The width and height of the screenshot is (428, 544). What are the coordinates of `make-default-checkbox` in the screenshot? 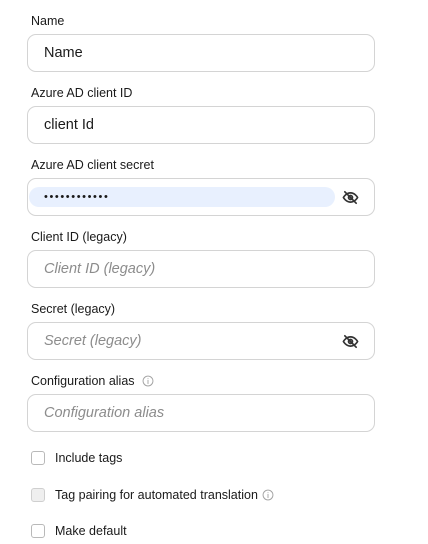 It's located at (38, 531).